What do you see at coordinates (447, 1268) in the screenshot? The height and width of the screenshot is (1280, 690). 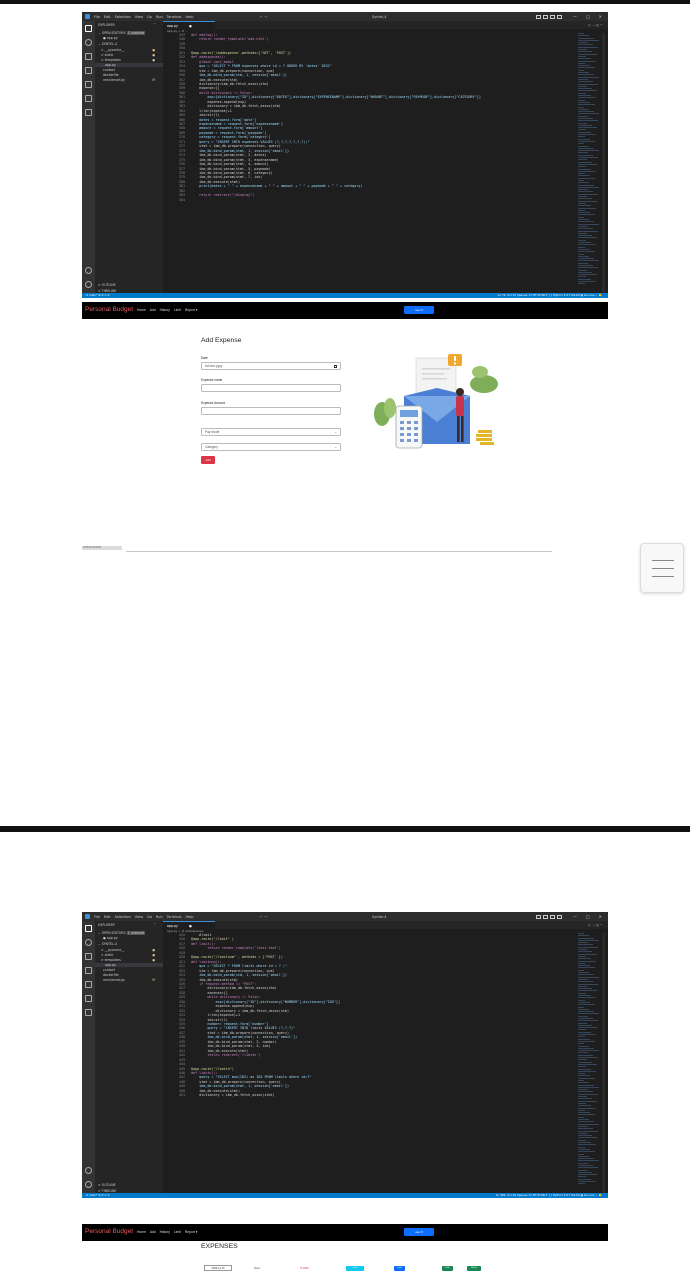 I see `edit-button: Edit` at bounding box center [447, 1268].